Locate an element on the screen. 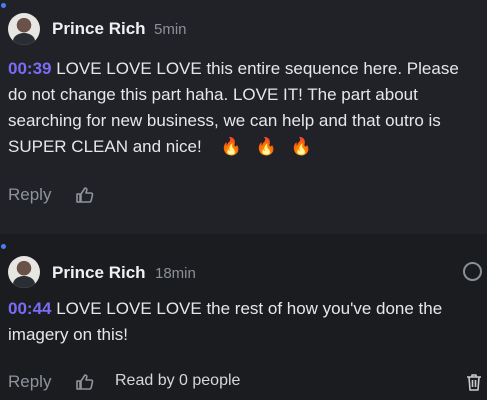 The width and height of the screenshot is (487, 400). read-by-count: Read by 0 people is located at coordinates (177, 381).